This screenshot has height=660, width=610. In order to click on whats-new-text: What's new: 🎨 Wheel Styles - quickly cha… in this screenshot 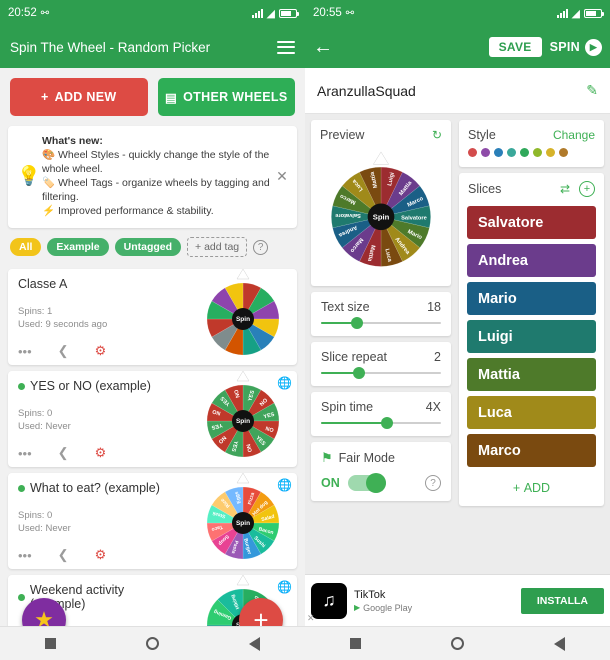, I will do `click(157, 176)`.